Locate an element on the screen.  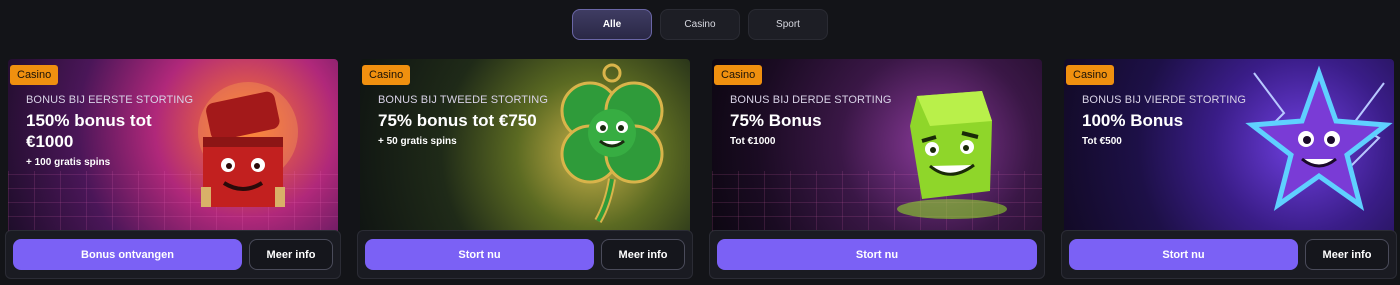
card-actions: Stort nu is located at coordinates (877, 254).